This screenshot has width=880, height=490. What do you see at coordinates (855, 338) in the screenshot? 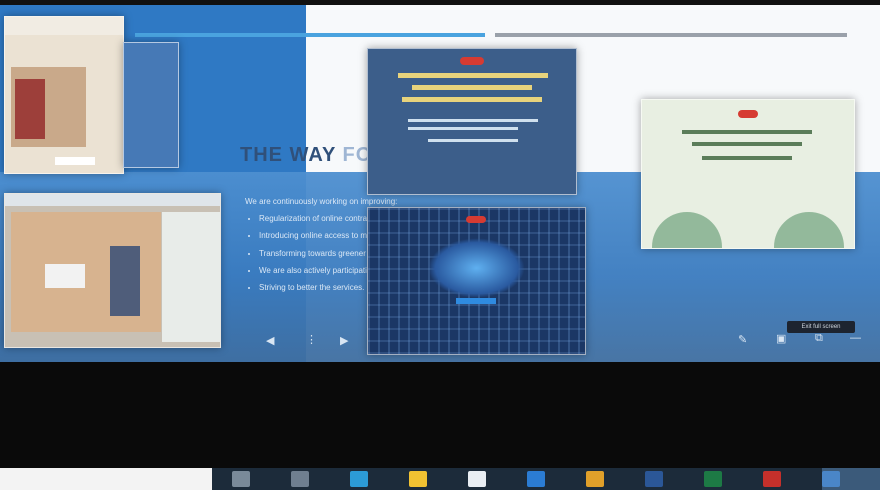
I see `close-icon: —` at bounding box center [855, 338].